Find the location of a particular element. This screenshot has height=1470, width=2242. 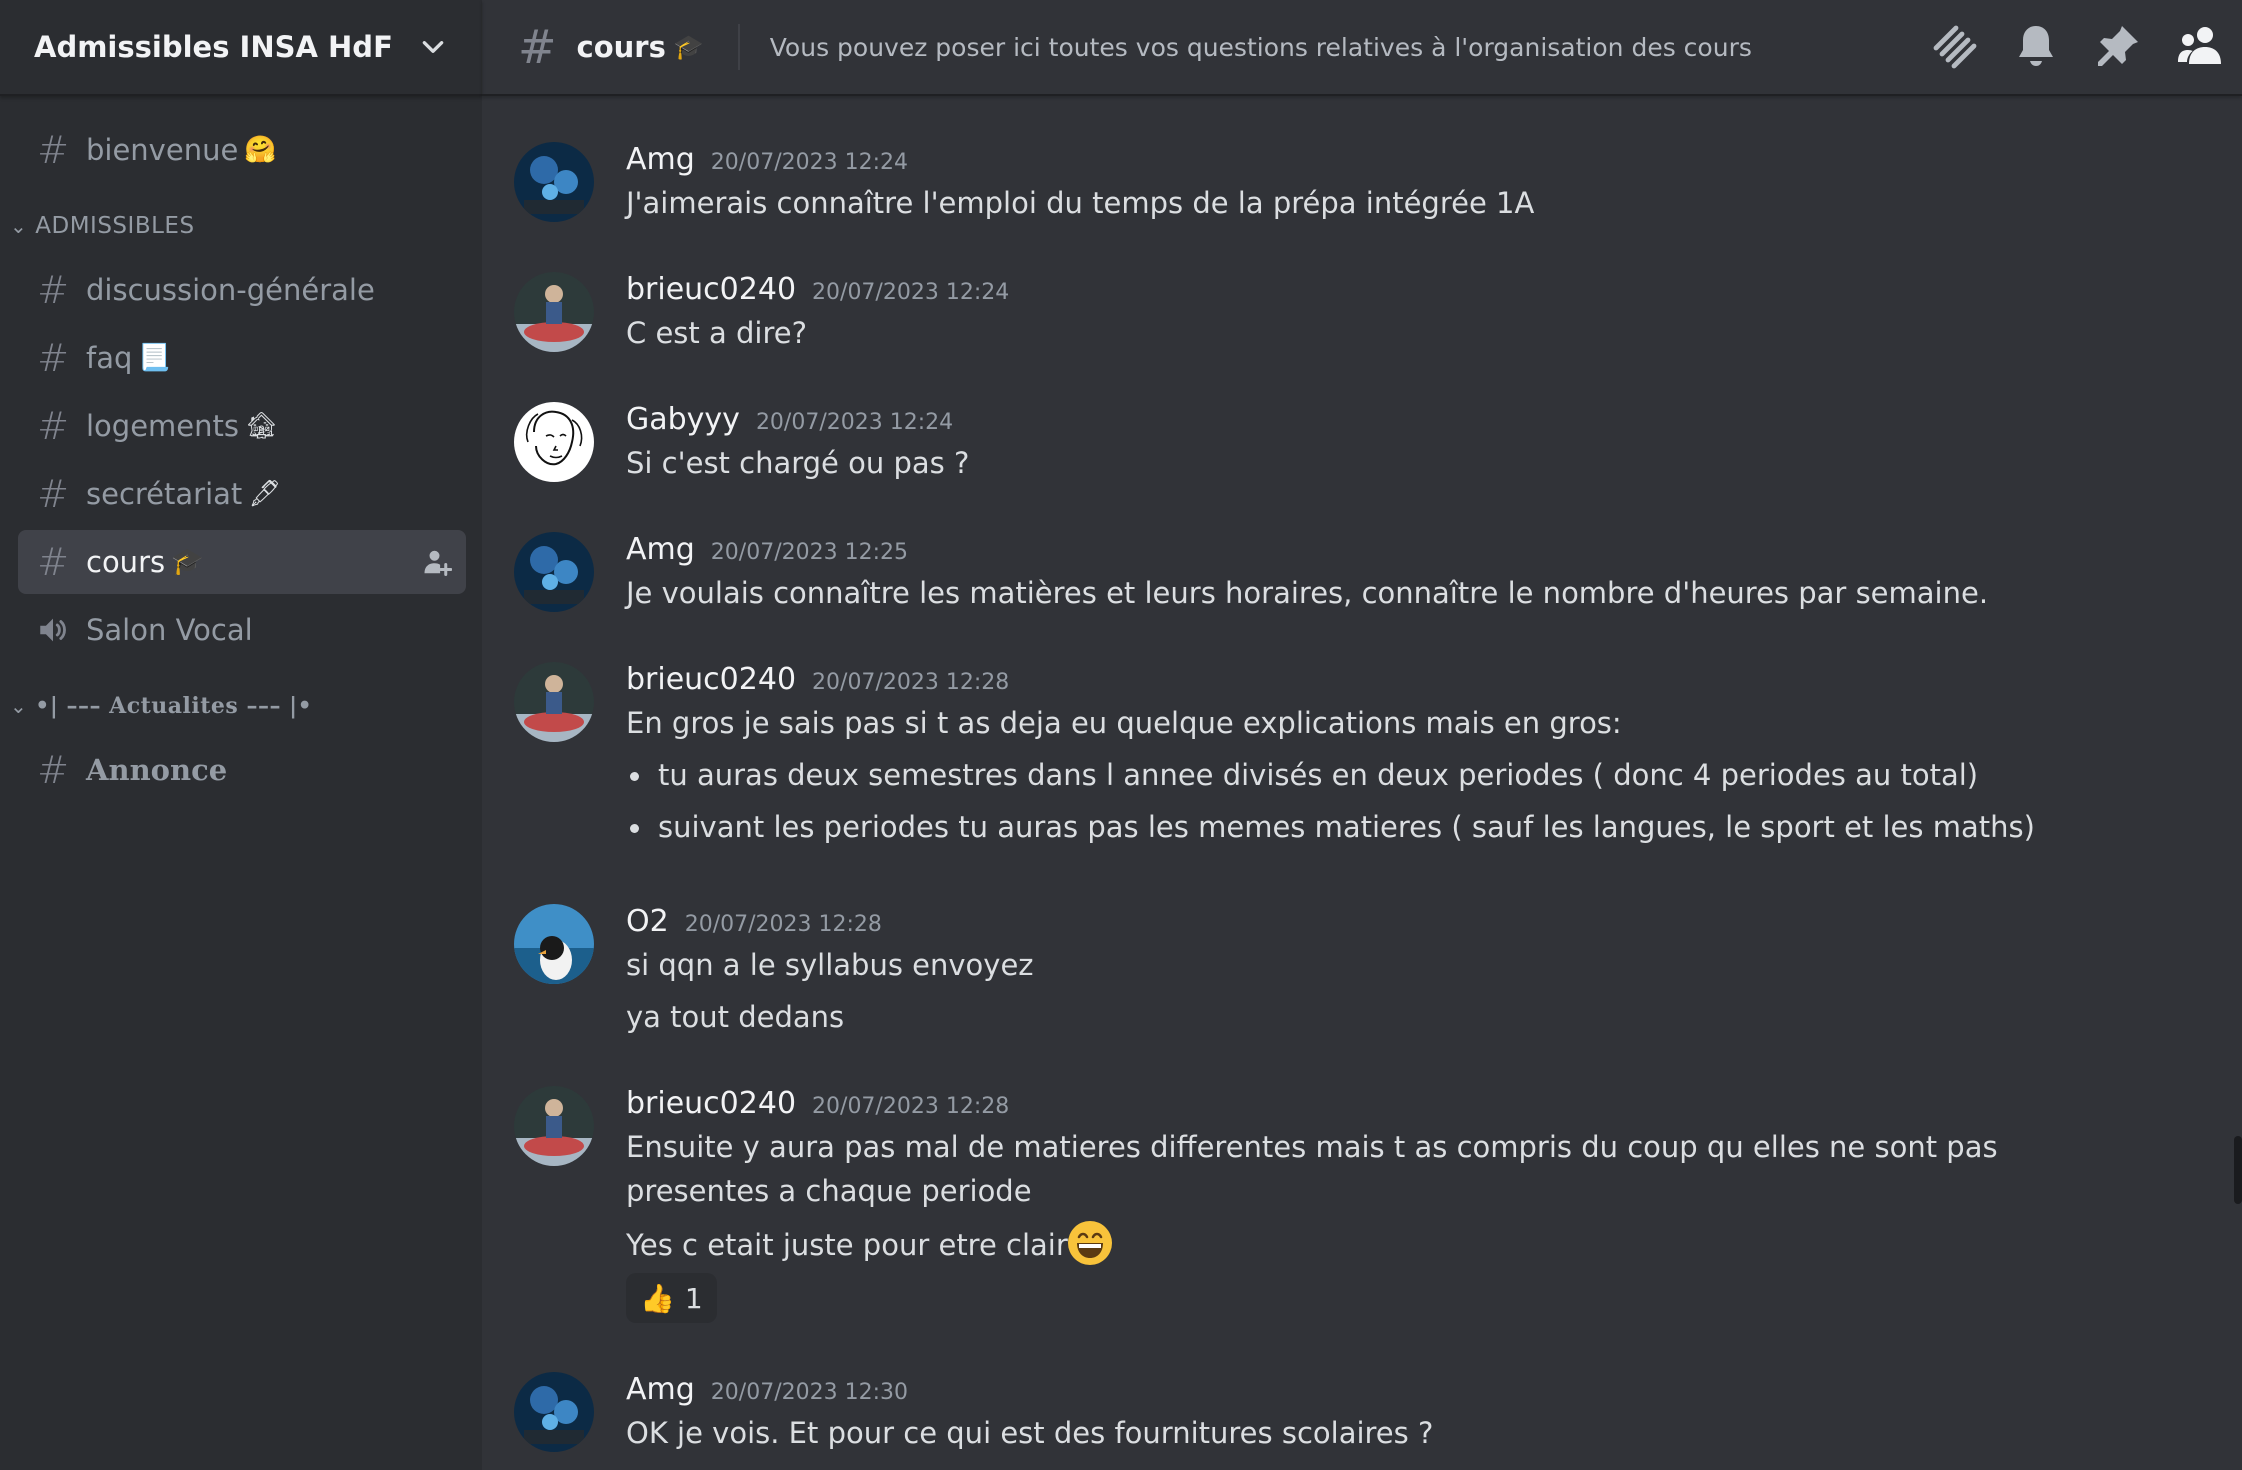

message-text: si qqn a le syllabus envoyez is located at coordinates (830, 965).